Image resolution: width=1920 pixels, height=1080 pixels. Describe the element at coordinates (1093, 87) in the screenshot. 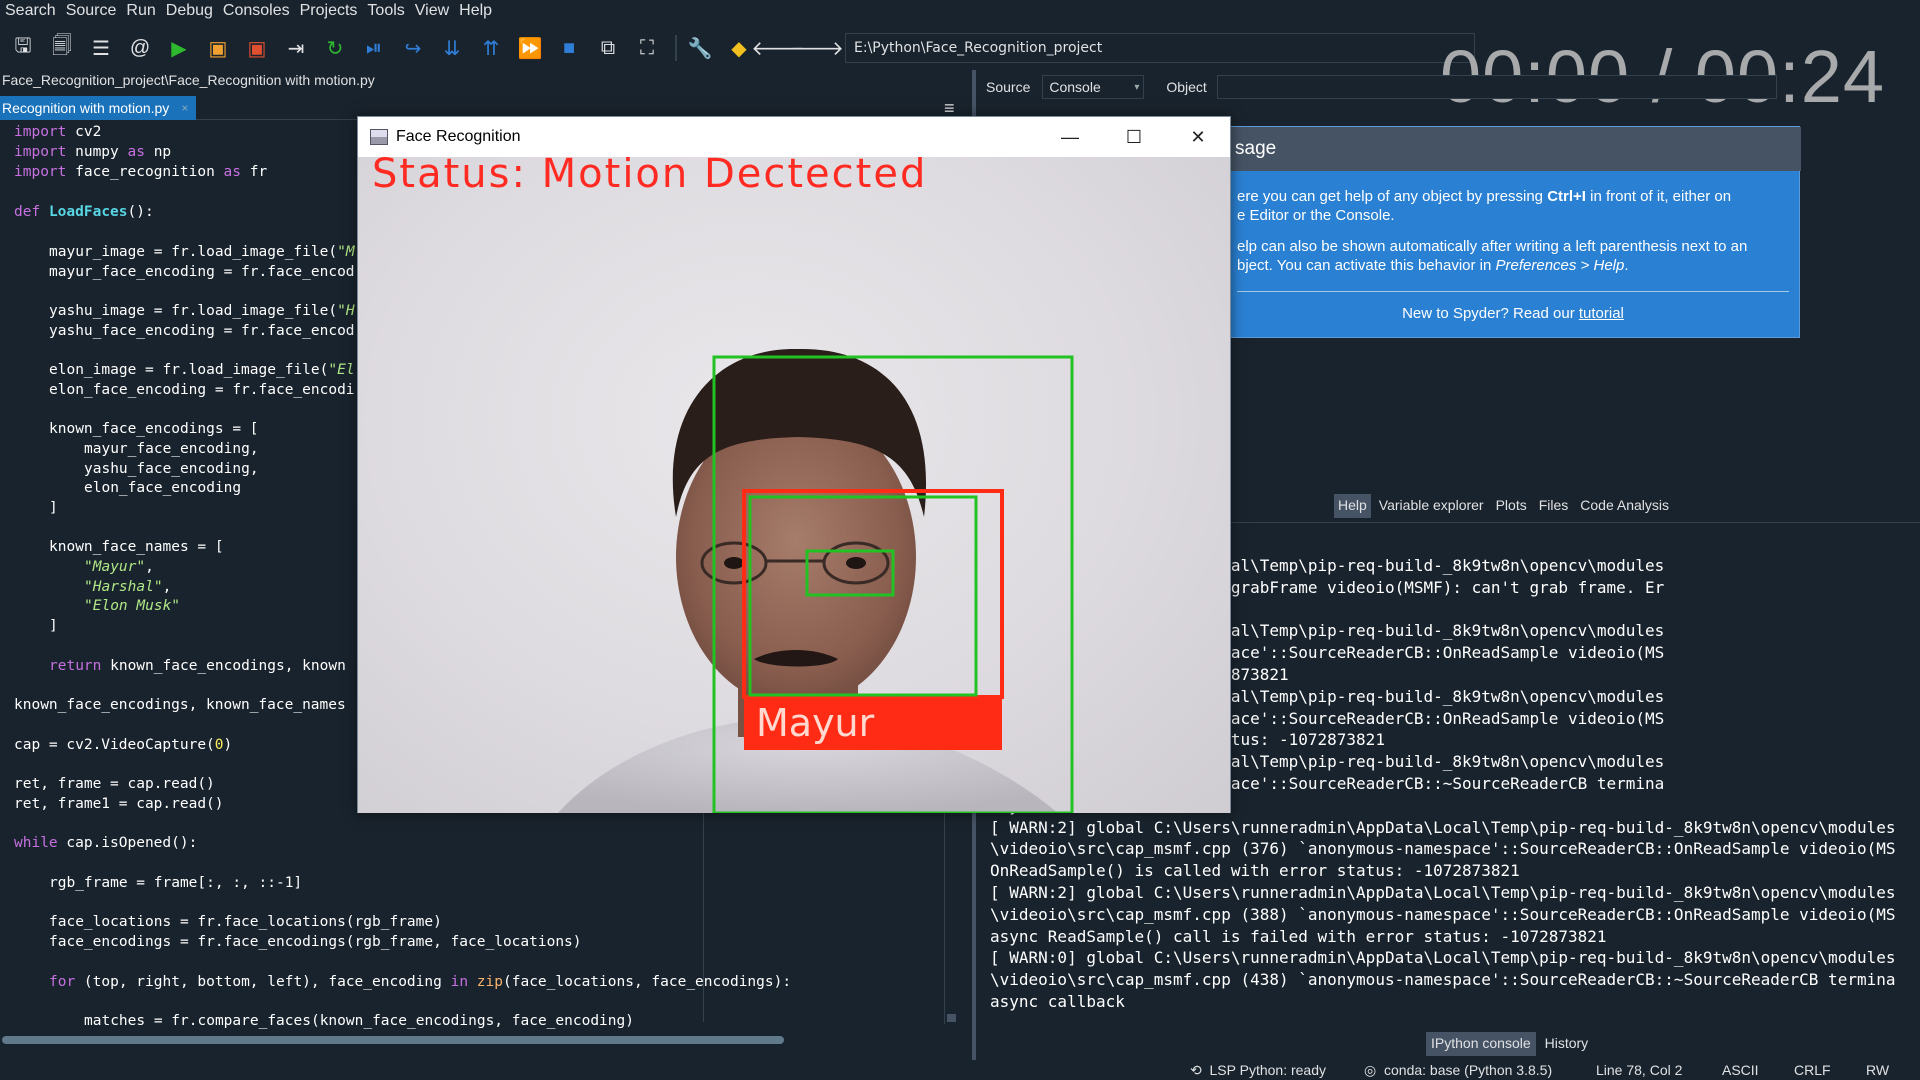

I see `source-select: Console ▾` at that location.